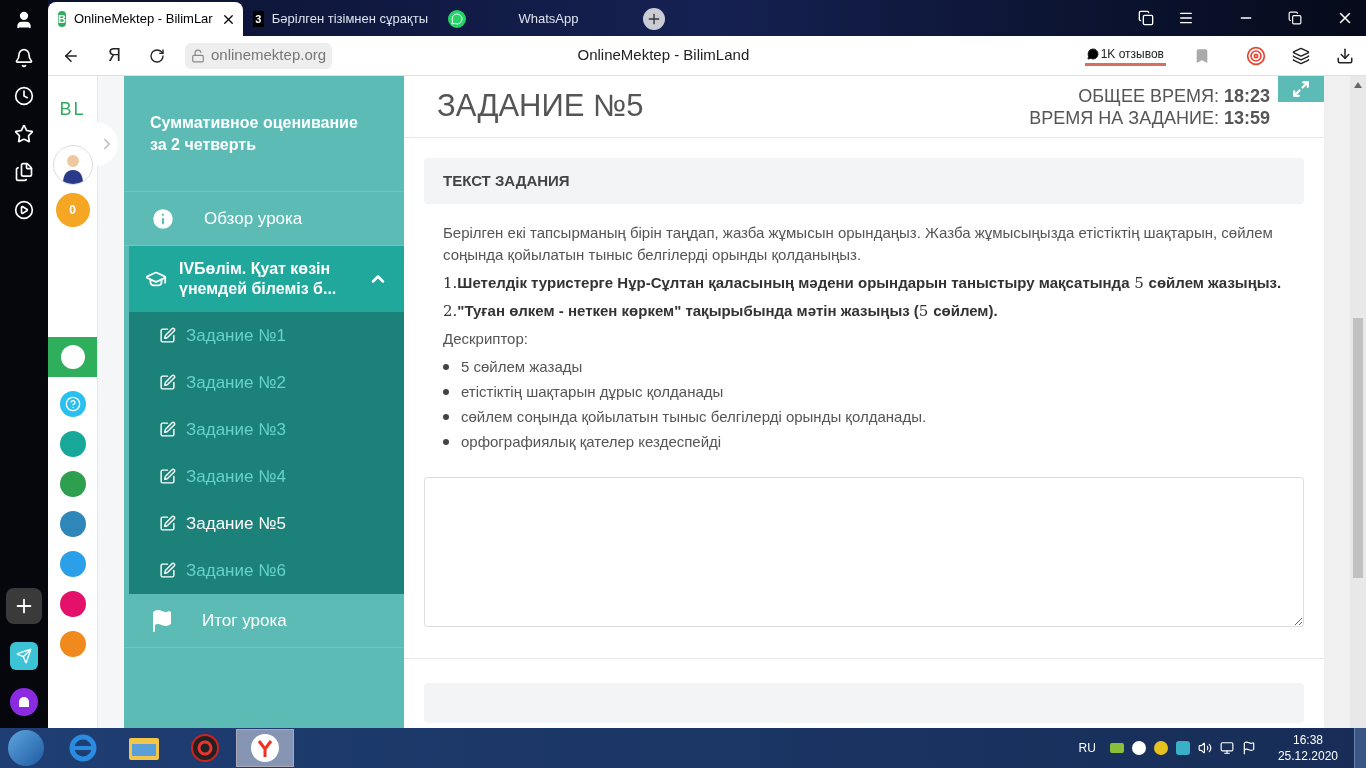  I want to click on scrollbar, so click(1358, 402).